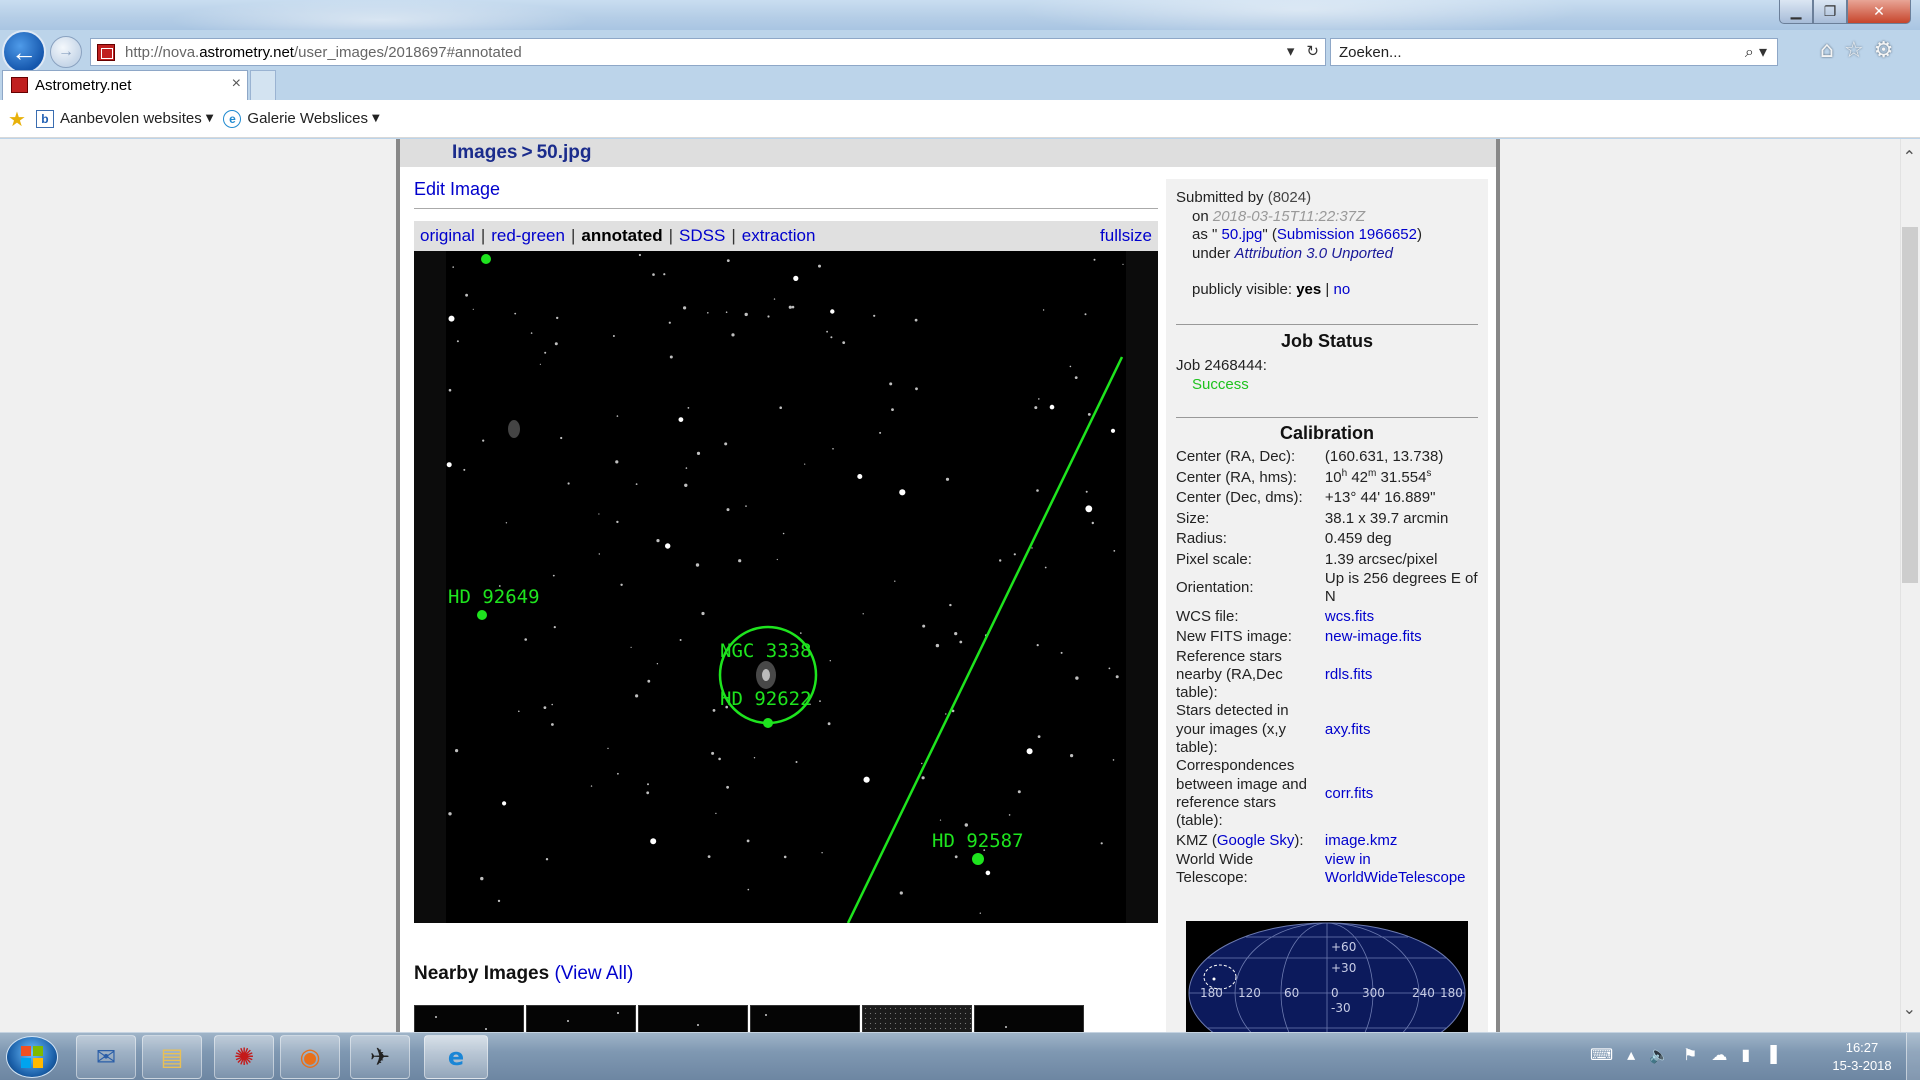 The image size is (1920, 1080). Describe the element at coordinates (1256, 840) in the screenshot. I see `google-sky-link: Google Sky` at that location.